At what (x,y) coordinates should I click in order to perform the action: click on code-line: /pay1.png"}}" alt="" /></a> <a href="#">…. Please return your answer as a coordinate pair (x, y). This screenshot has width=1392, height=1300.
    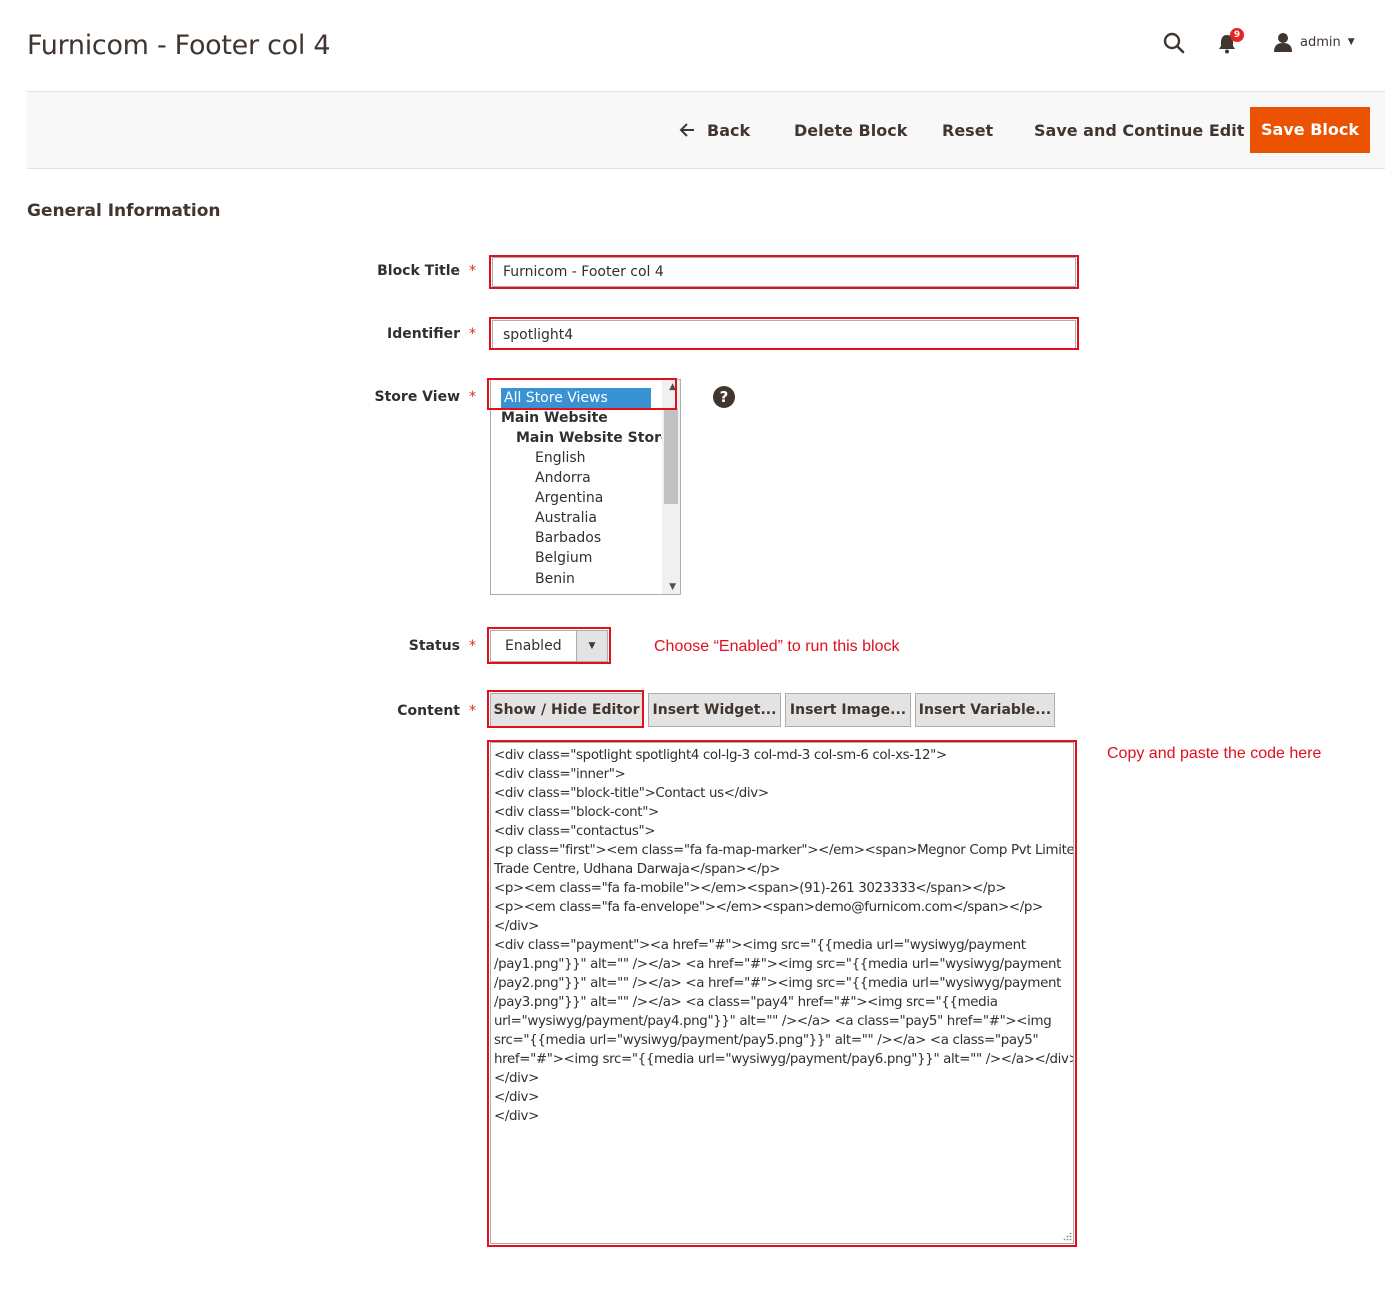
    Looking at the image, I should click on (778, 964).